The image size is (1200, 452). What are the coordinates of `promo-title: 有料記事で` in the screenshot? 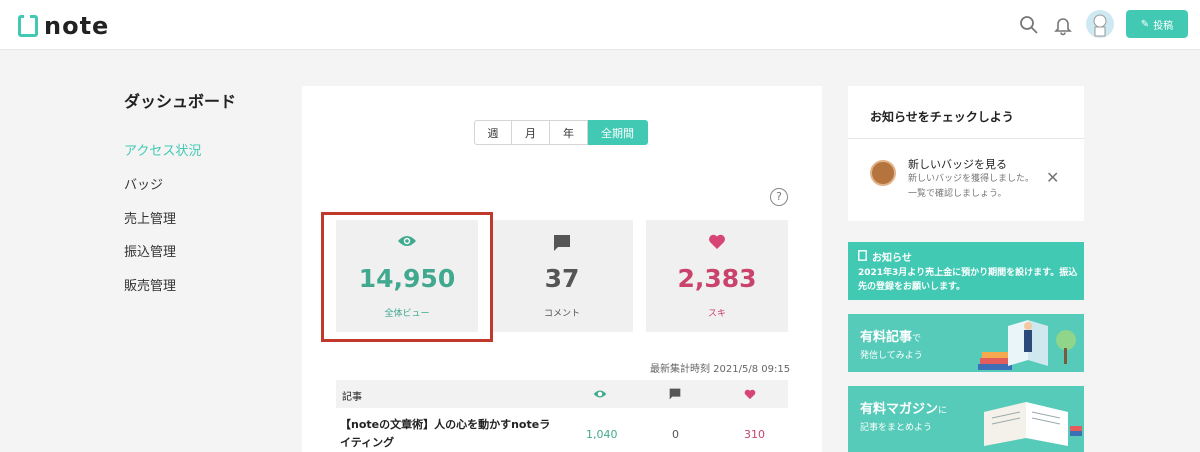 It's located at (890, 335).